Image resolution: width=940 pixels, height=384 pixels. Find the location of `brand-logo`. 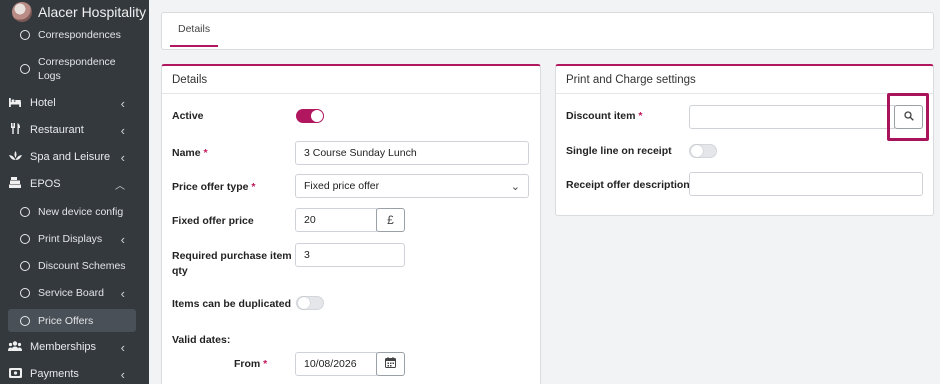

brand-logo is located at coordinates (22, 12).